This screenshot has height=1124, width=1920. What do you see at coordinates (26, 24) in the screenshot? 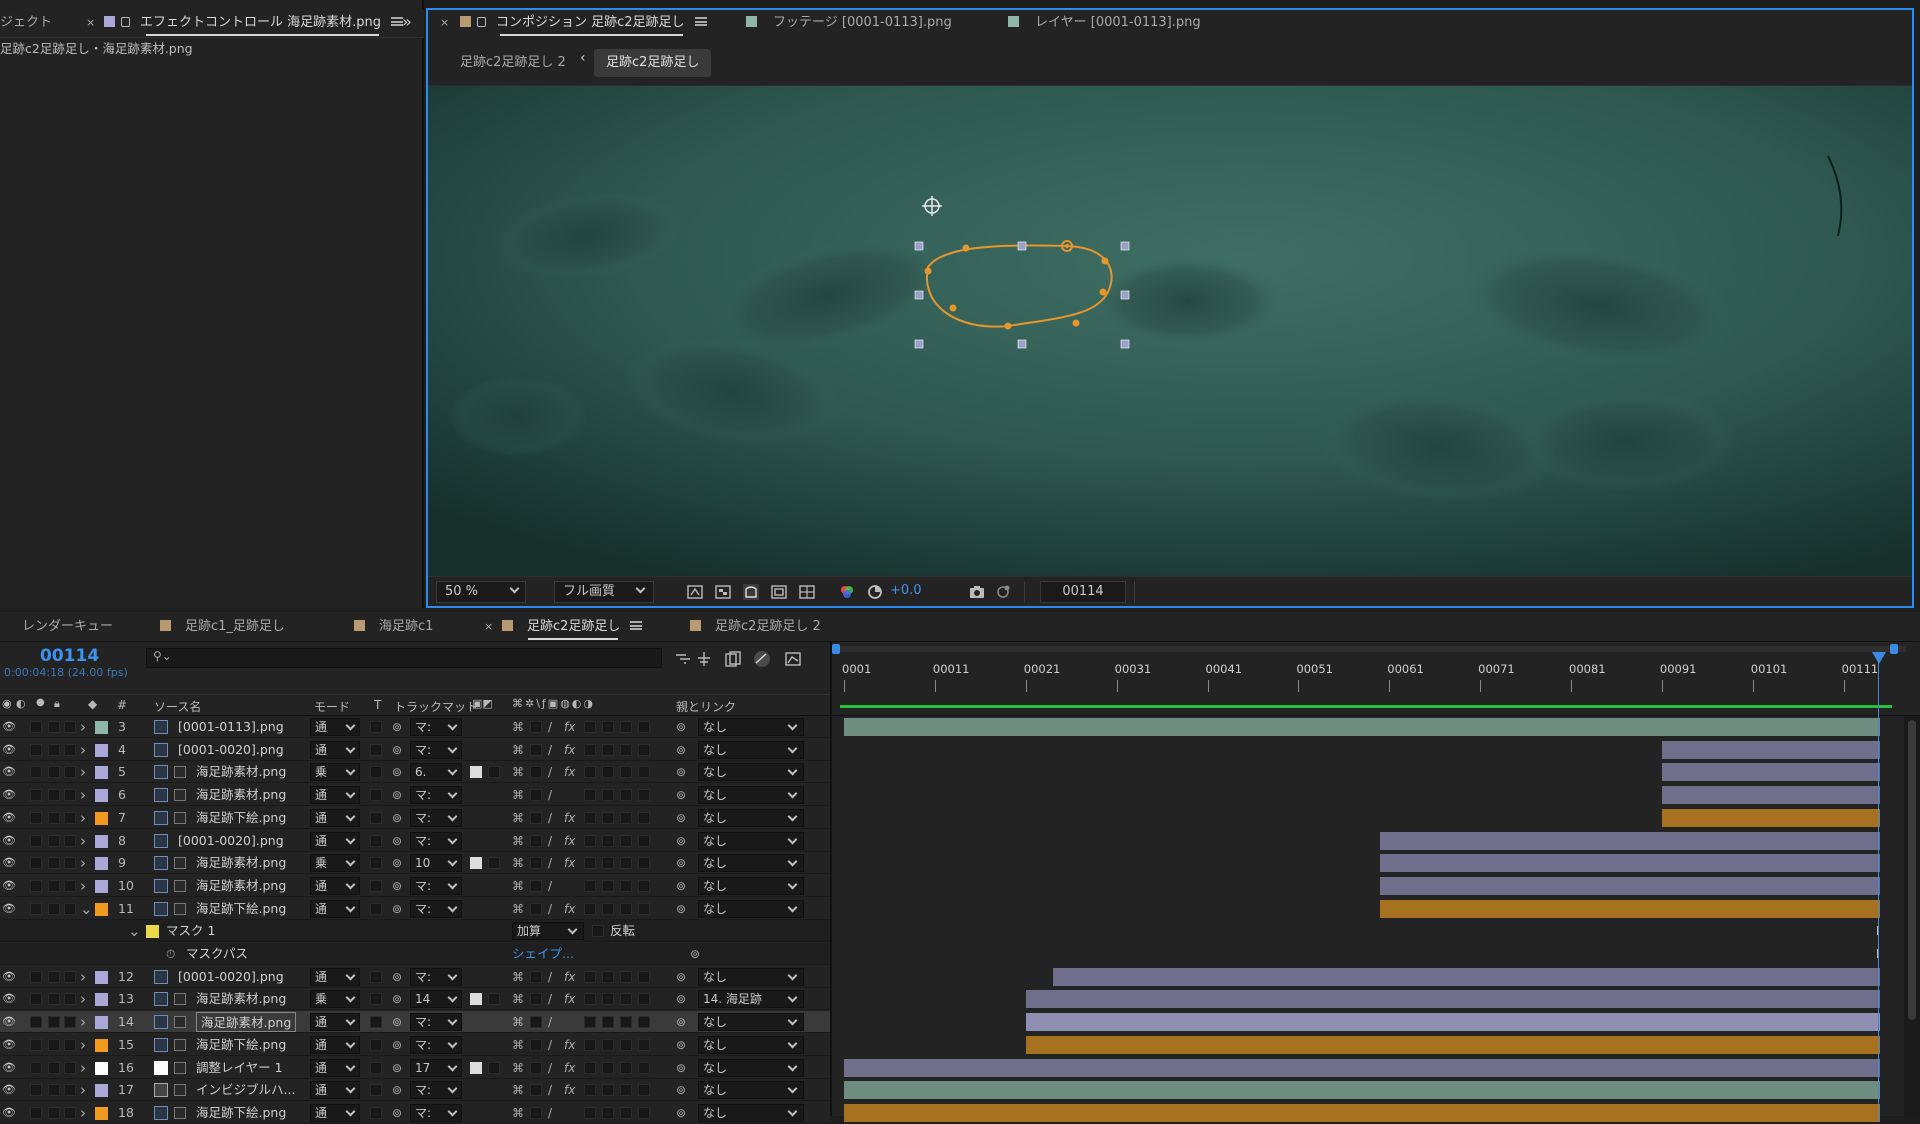
I see `tab-project: ジェクト` at bounding box center [26, 24].